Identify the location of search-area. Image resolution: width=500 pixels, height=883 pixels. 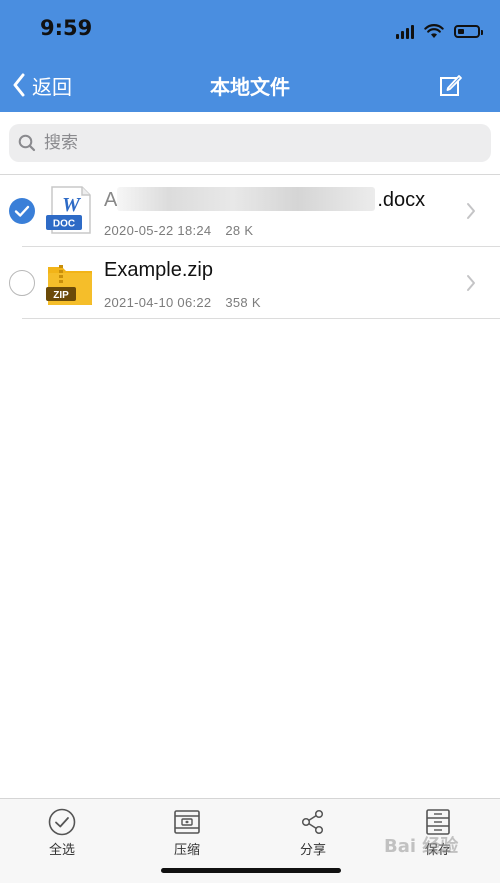
(250, 143).